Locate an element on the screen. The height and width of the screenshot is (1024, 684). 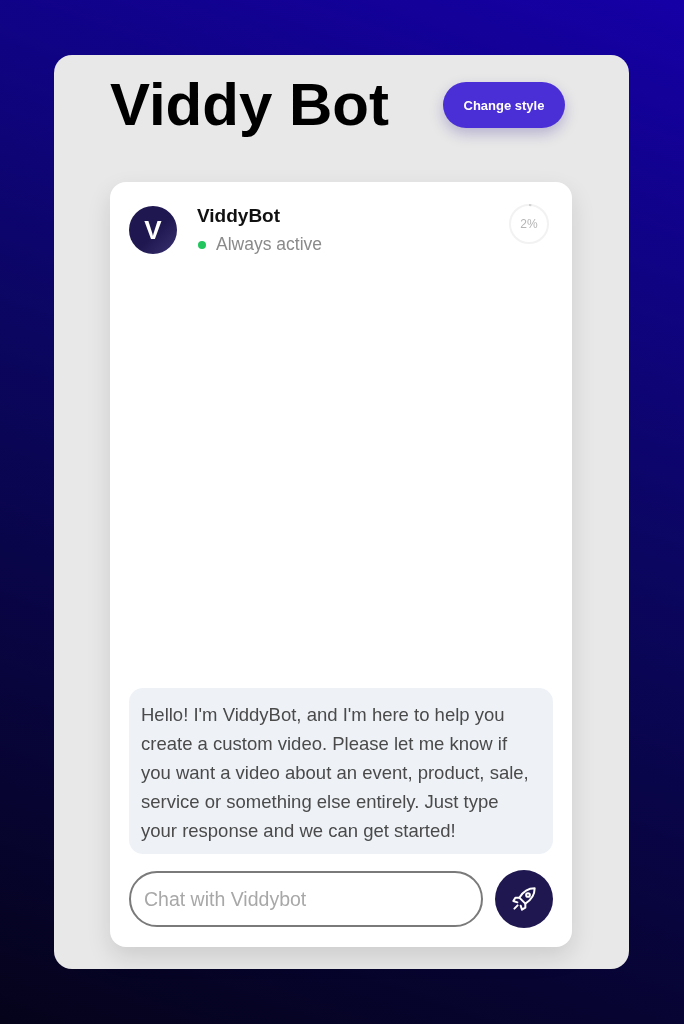
app-title: Viddy Bot is located at coordinates (249, 105).